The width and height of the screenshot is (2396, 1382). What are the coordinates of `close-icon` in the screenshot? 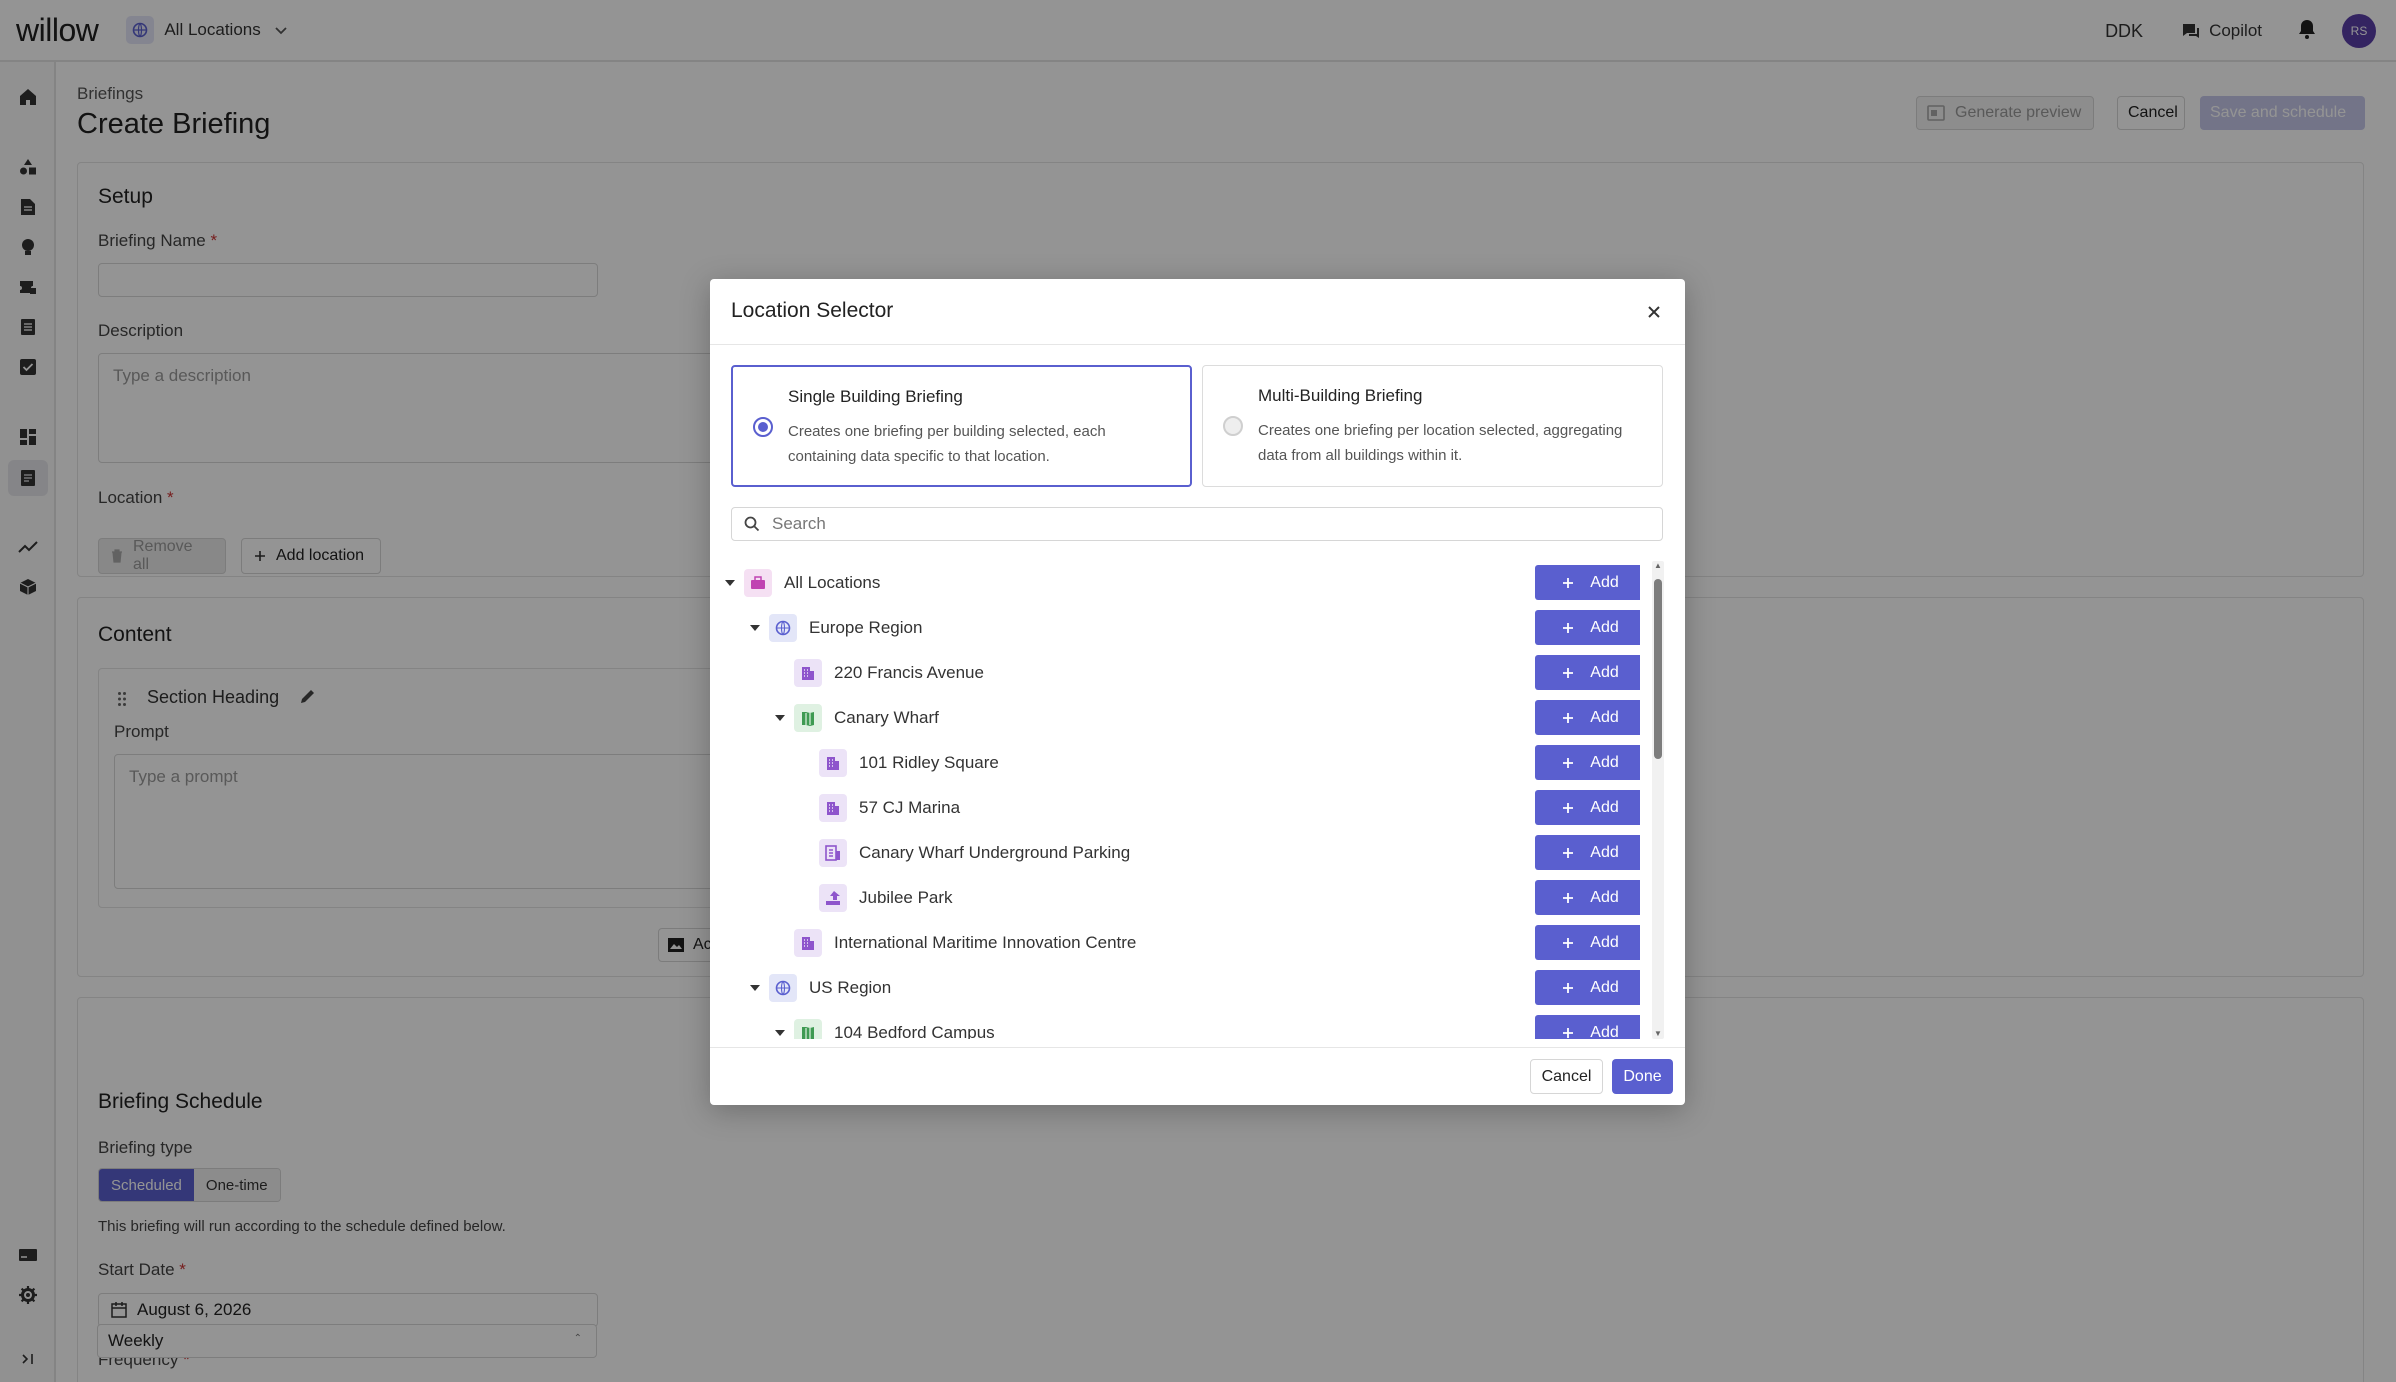 It's located at (1654, 312).